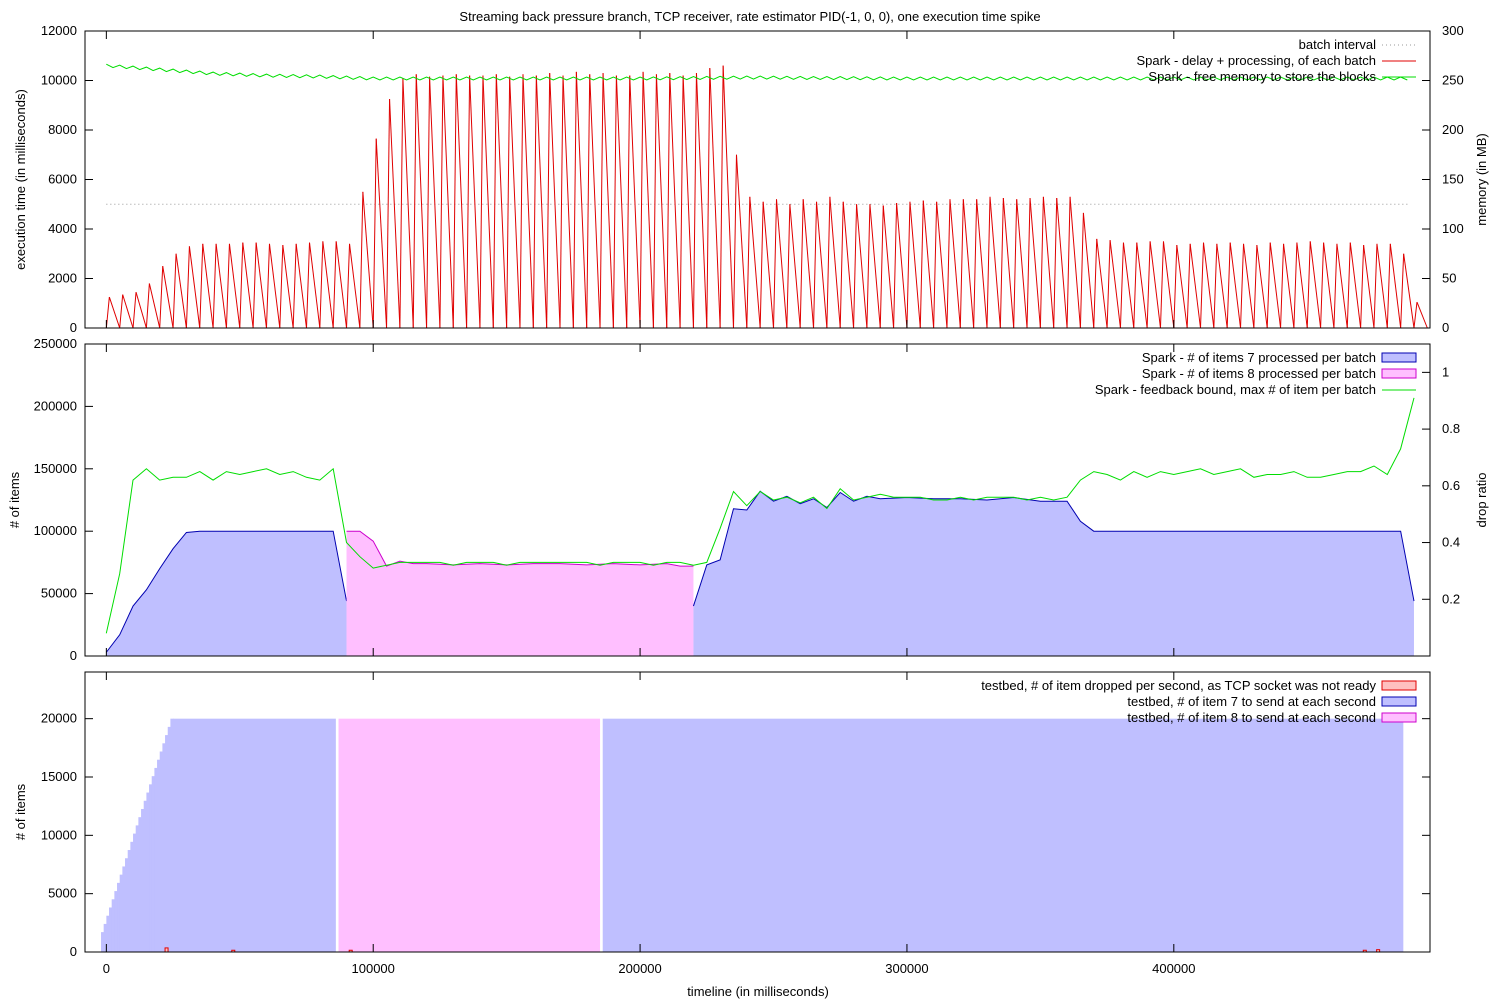 This screenshot has width=1500, height=999. I want to click on items7-processed-b-area, so click(1053, 573).